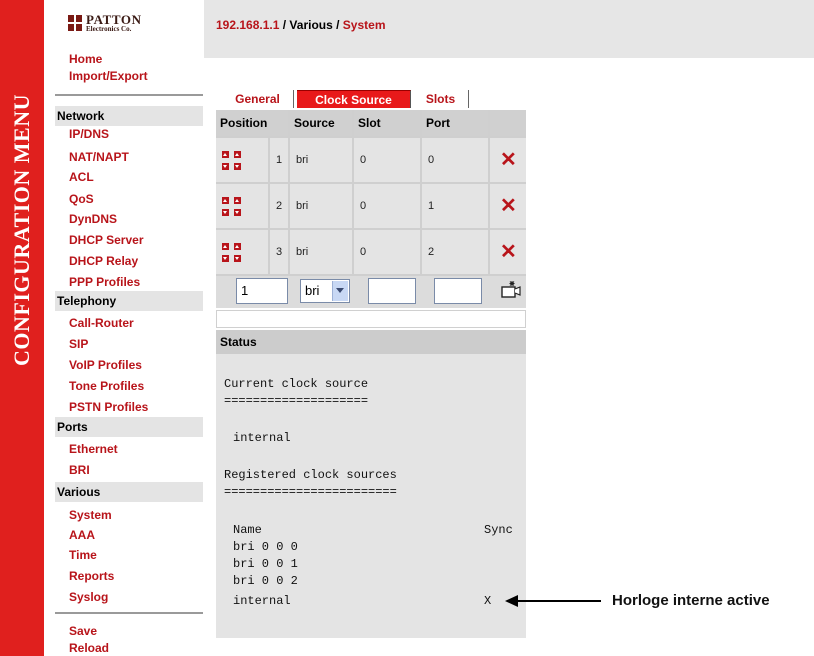 The width and height of the screenshot is (814, 656). What do you see at coordinates (81, 177) in the screenshot?
I see `menu-acl: ACL` at bounding box center [81, 177].